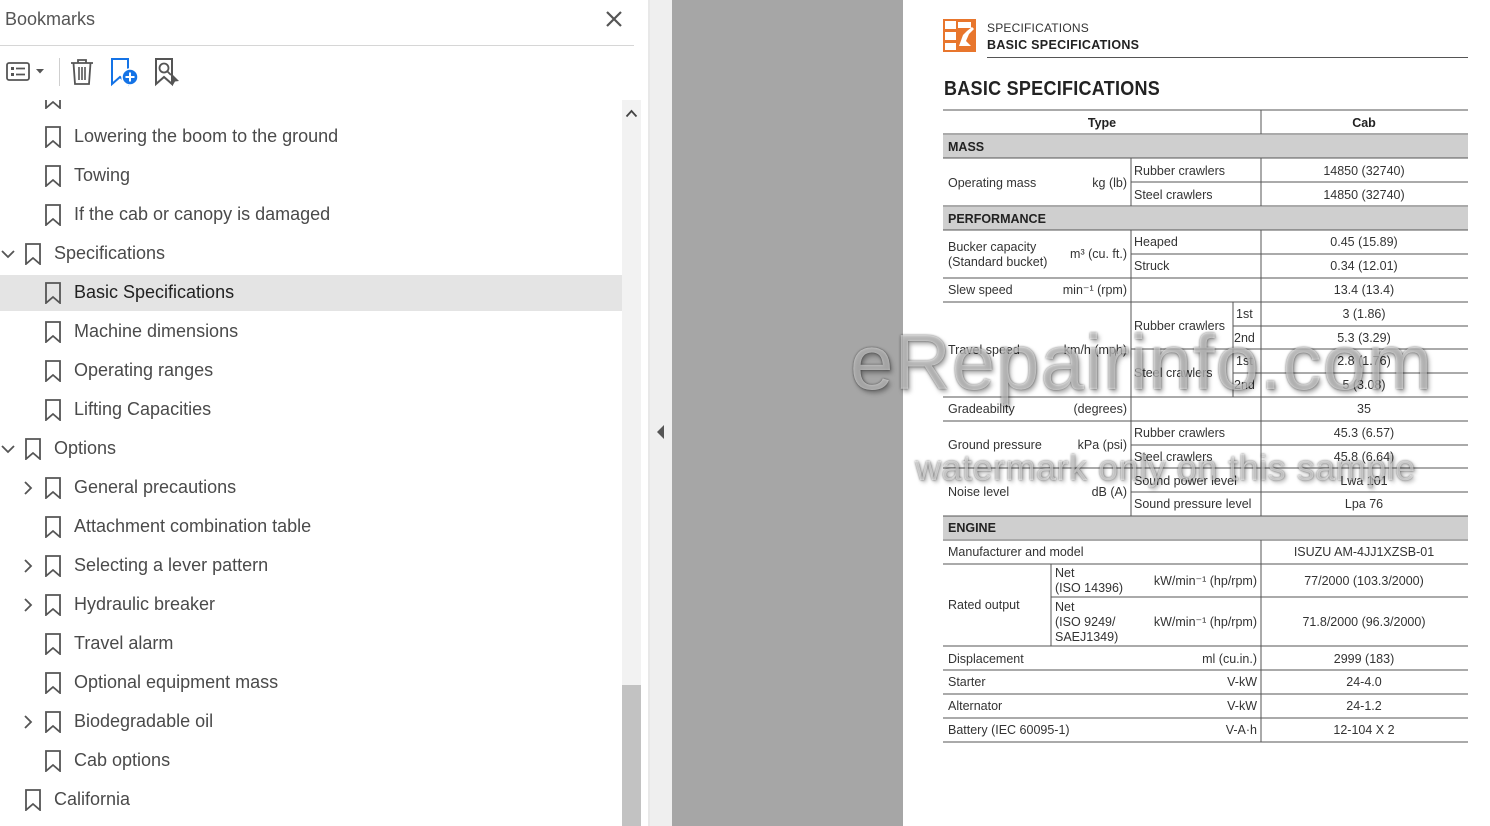  What do you see at coordinates (997, 219) in the screenshot?
I see `performance-heading: PERFORMANCE` at bounding box center [997, 219].